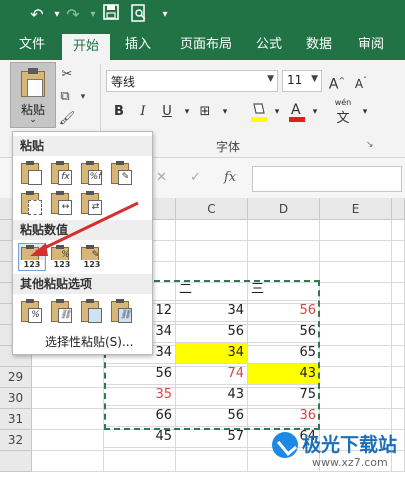  I want to click on italic-button: I, so click(143, 112).